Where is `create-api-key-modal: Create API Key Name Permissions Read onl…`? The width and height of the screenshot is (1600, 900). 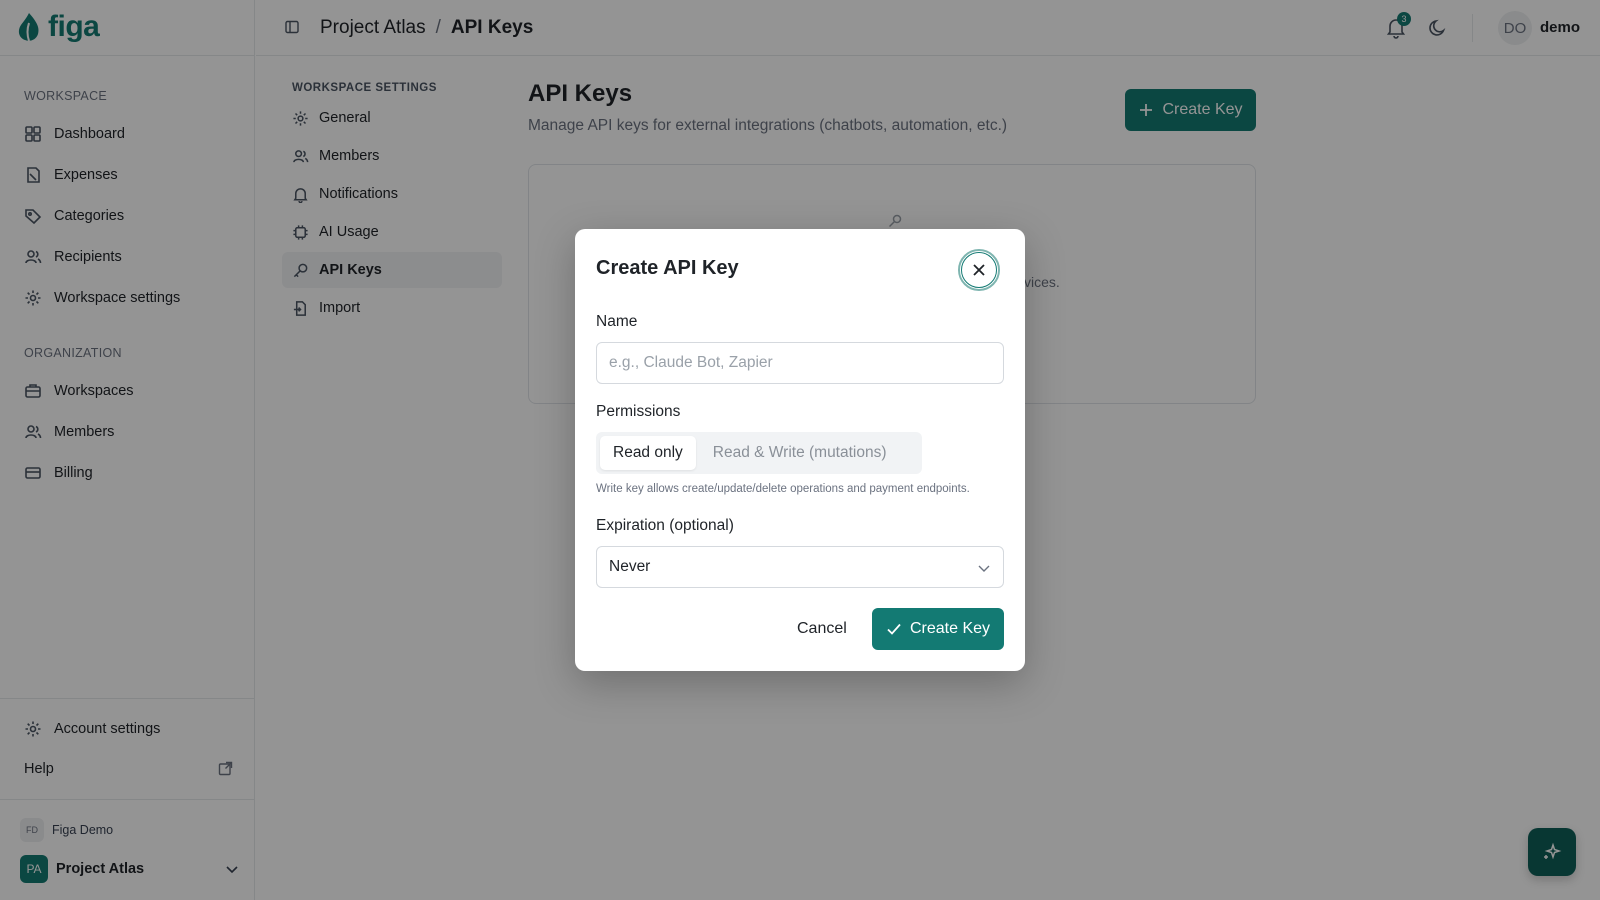 create-api-key-modal: Create API Key Name Permissions Read onl… is located at coordinates (800, 450).